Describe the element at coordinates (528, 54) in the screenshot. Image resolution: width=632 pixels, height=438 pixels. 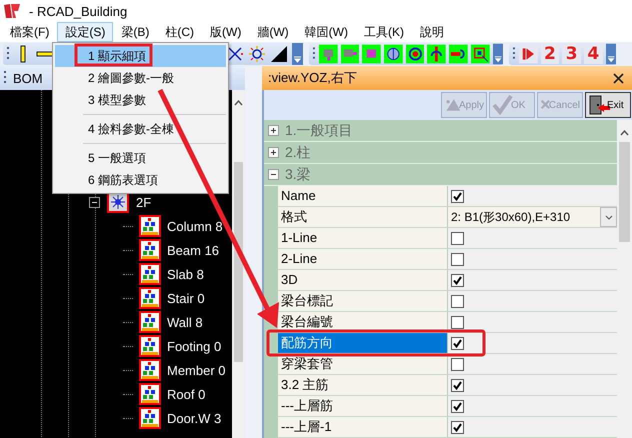
I see `play-icon` at that location.